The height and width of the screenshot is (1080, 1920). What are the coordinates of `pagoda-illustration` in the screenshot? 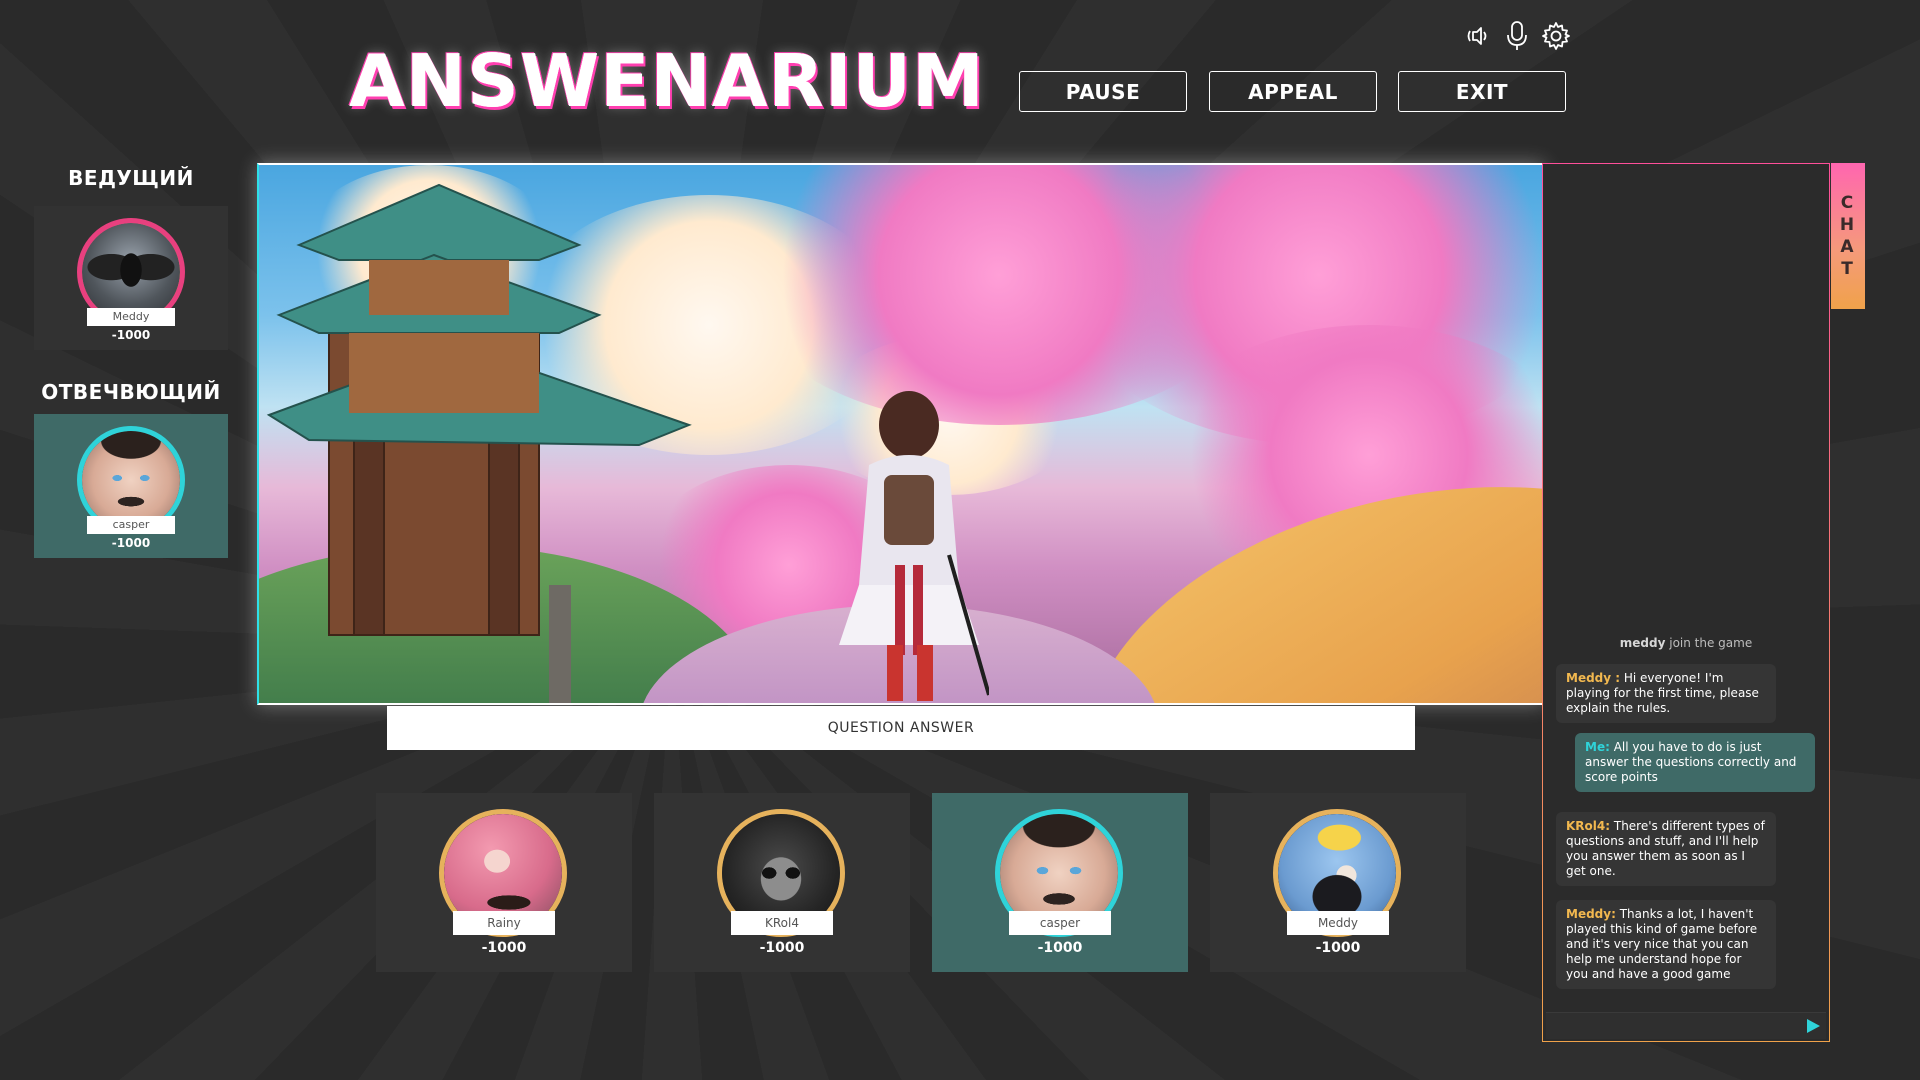 It's located at (479, 443).